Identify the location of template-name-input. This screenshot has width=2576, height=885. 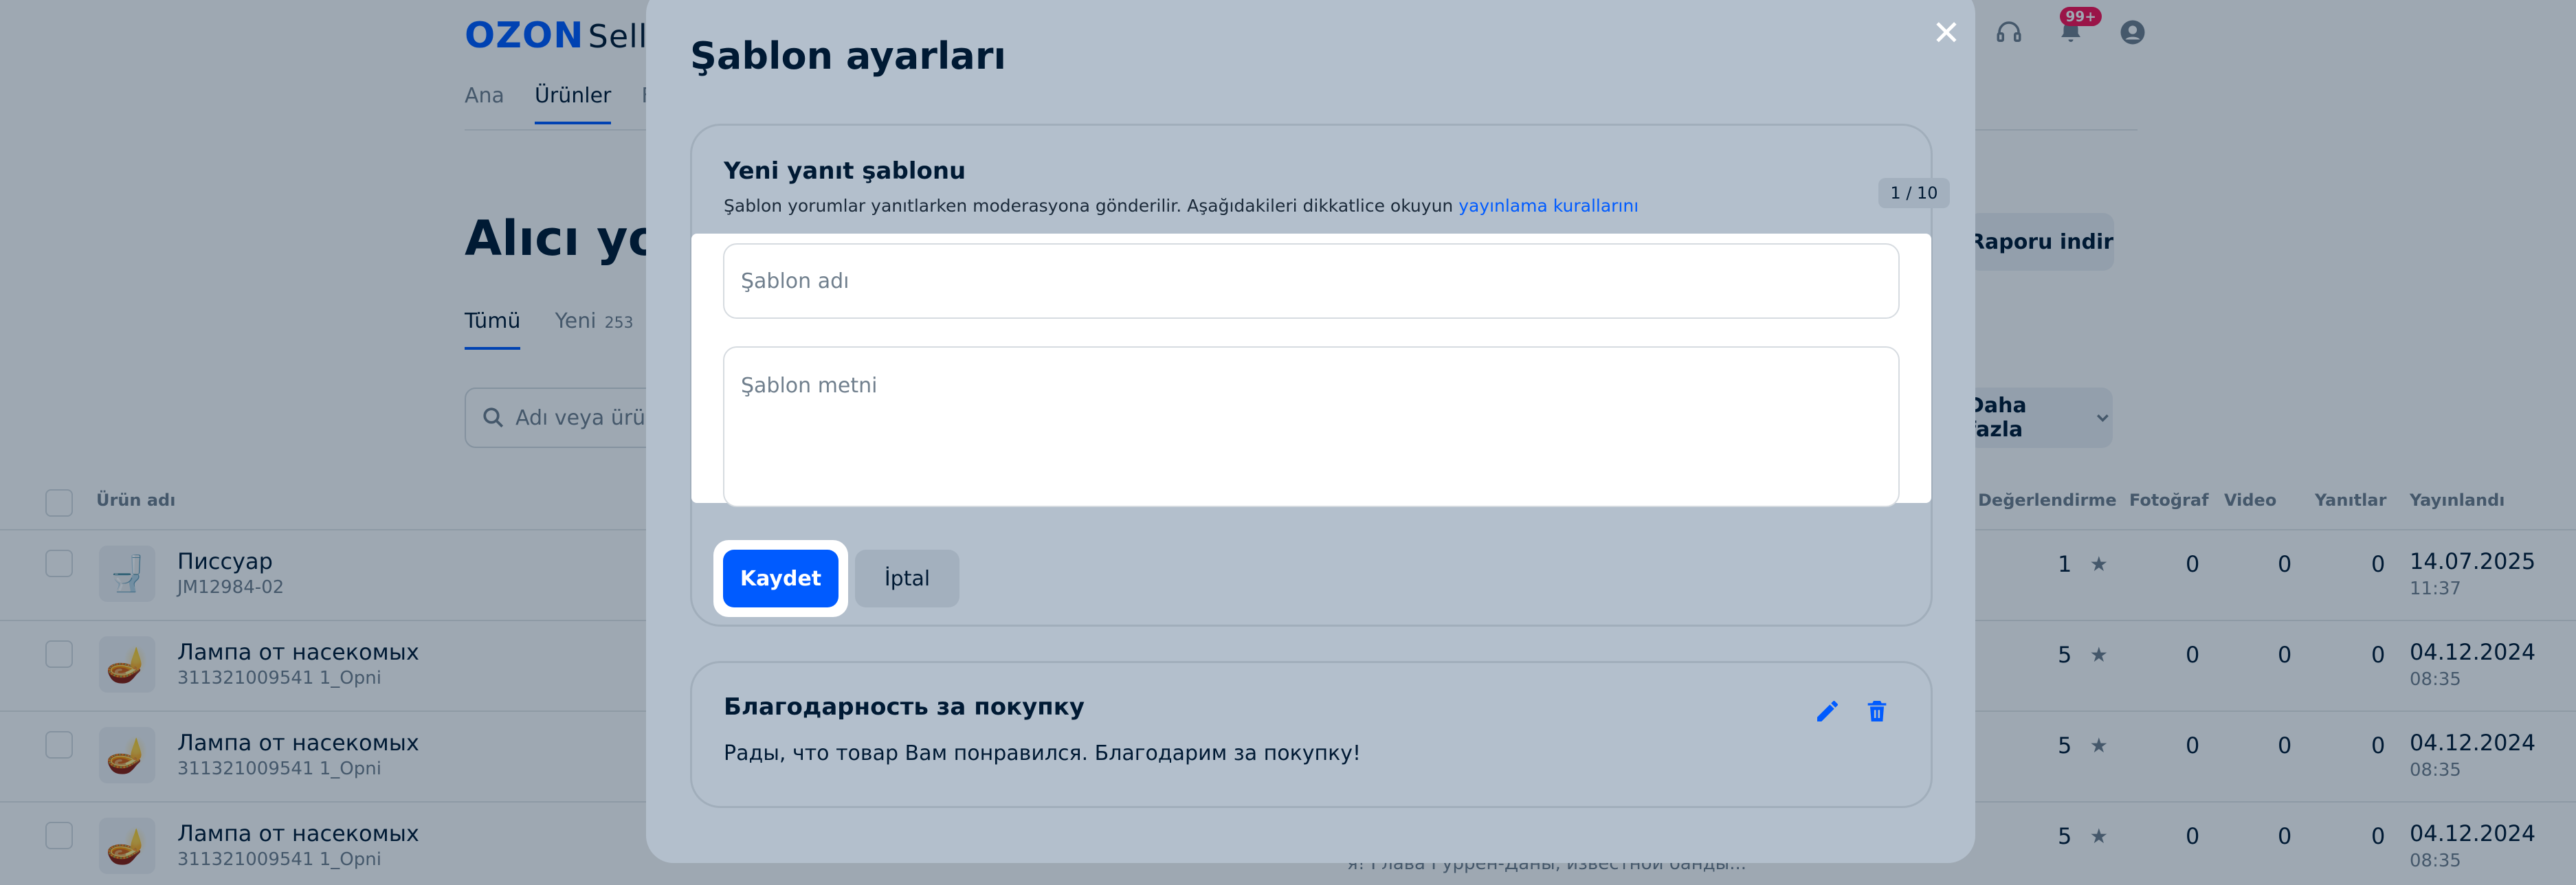
(1311, 281).